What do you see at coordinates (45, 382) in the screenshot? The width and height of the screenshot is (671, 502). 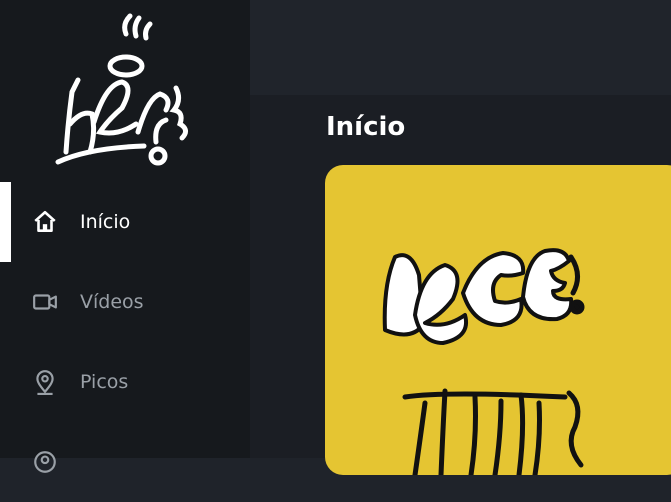 I see `map-pin-icon` at bounding box center [45, 382].